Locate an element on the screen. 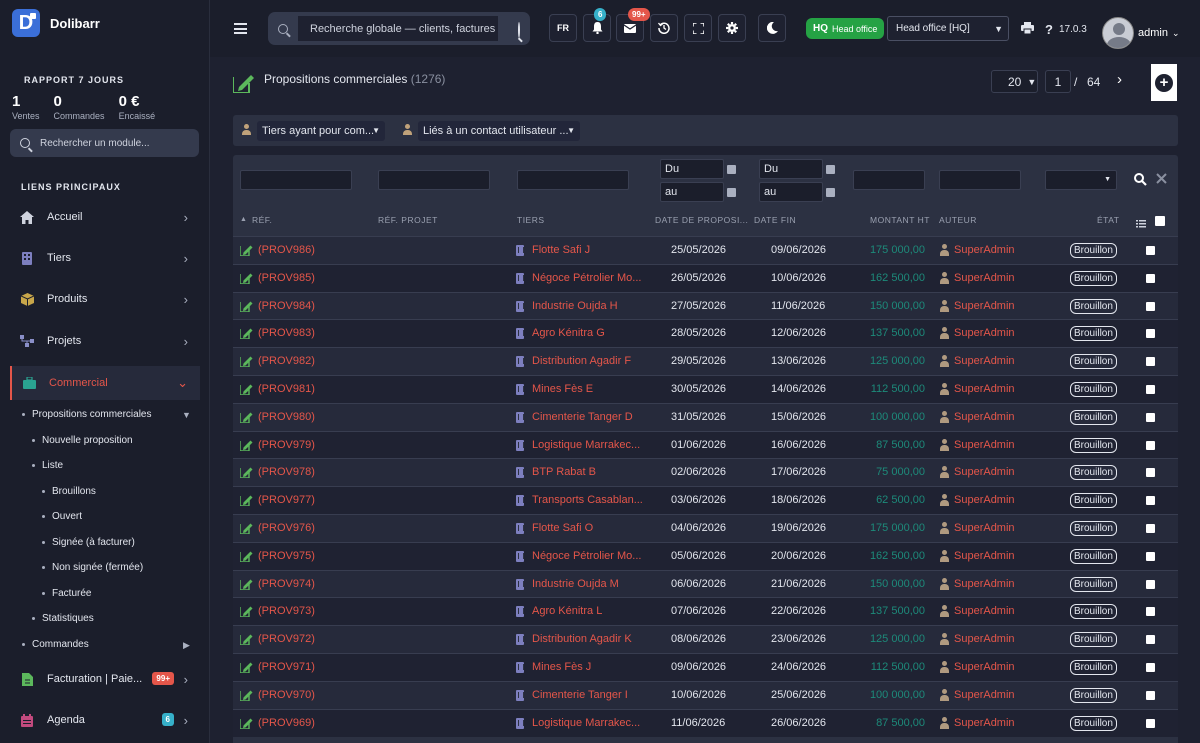  tiers-link: Flotte Safi O is located at coordinates (588, 528).